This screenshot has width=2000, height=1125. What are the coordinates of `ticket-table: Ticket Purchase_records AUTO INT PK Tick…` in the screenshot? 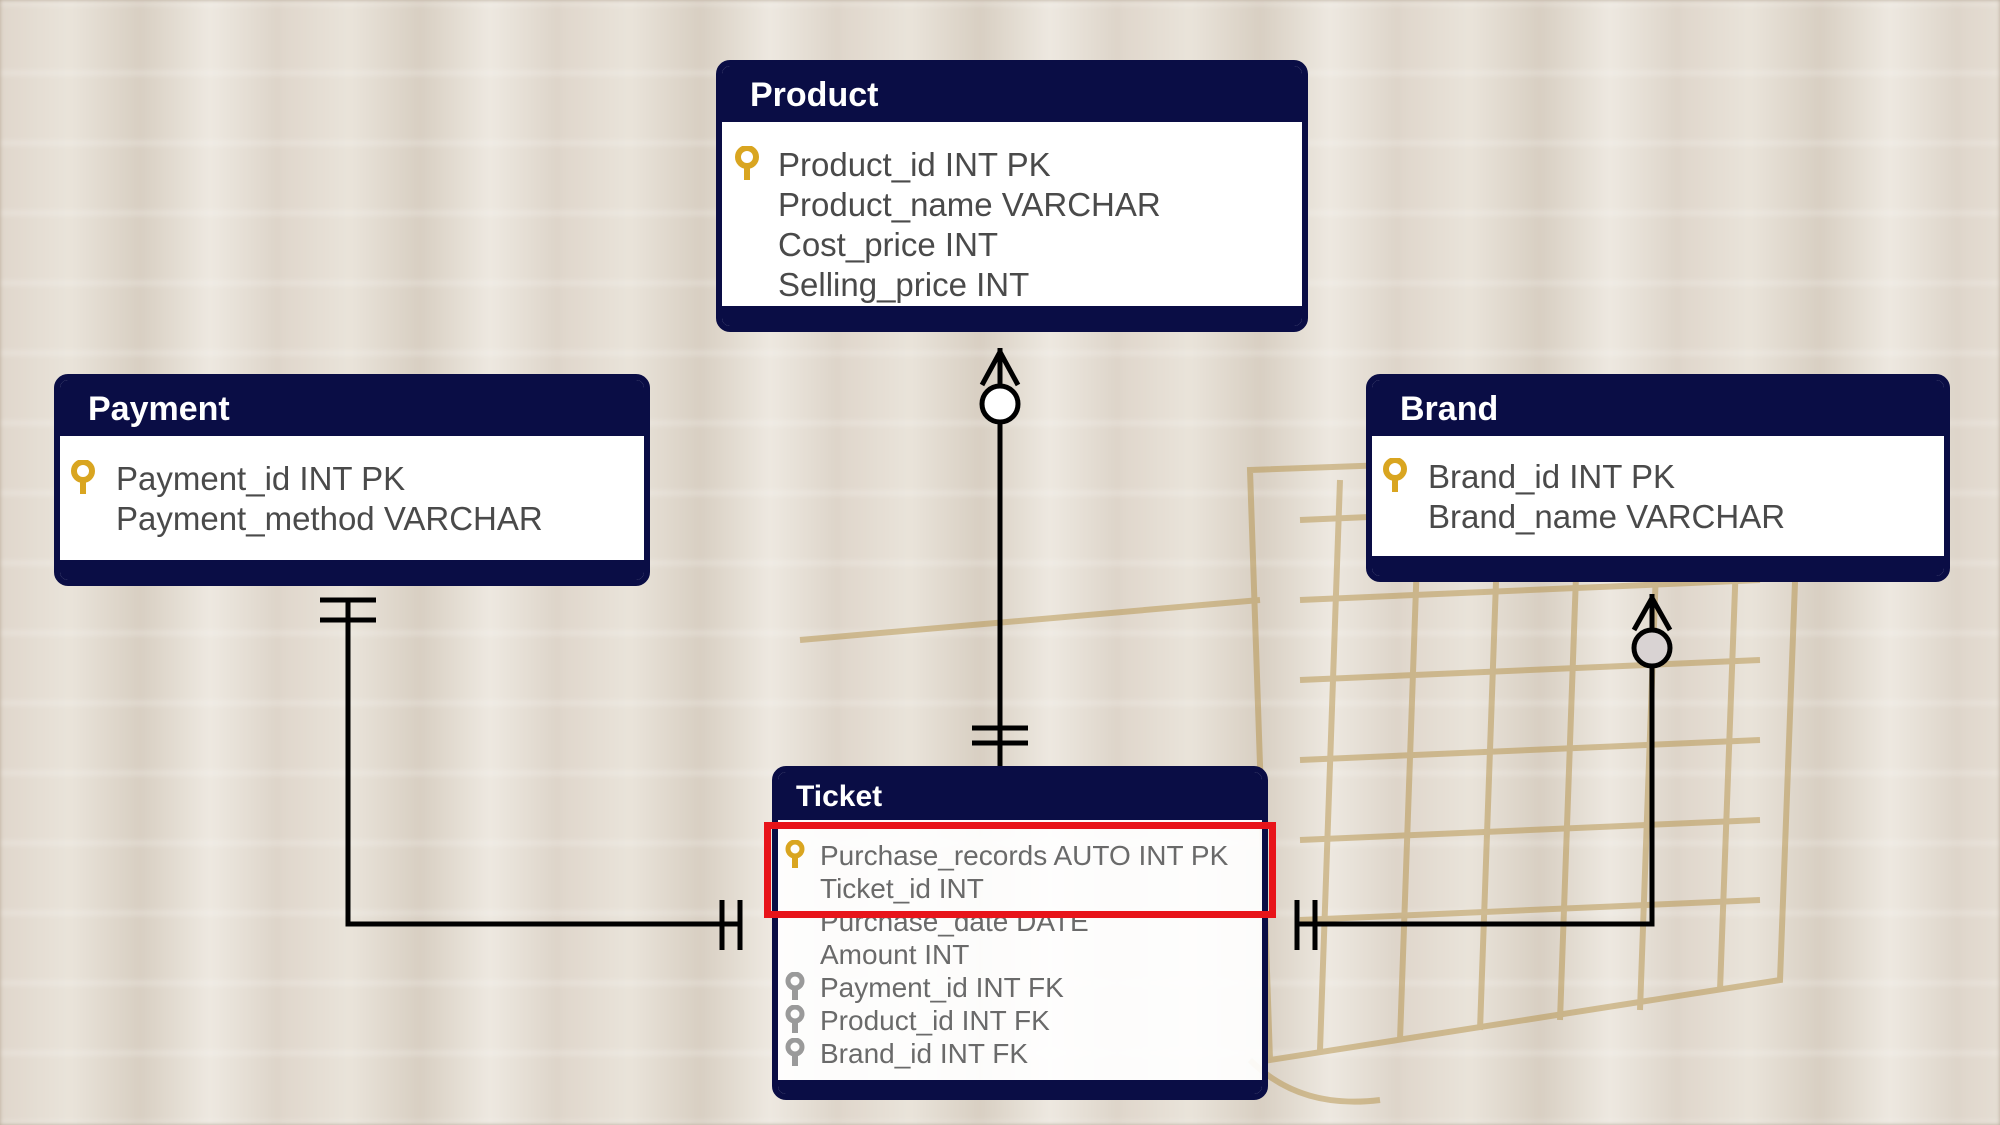 It's located at (1020, 933).